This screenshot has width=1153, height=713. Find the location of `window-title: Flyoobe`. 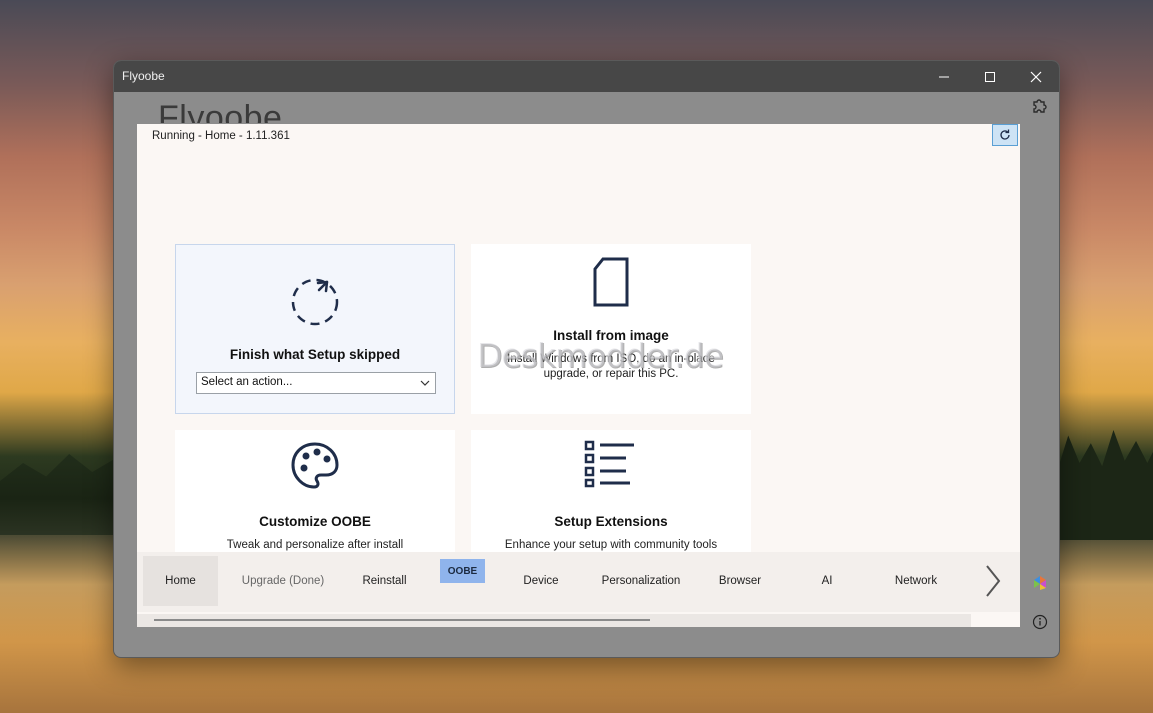

window-title: Flyoobe is located at coordinates (143, 76).